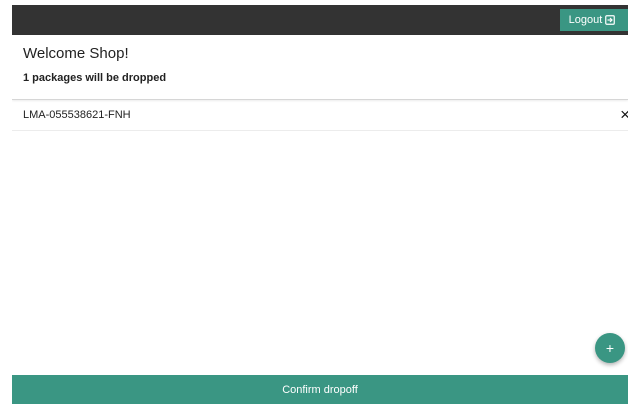 Image resolution: width=628 pixels, height=404 pixels. What do you see at coordinates (95, 78) in the screenshot?
I see `package-count-text: 1 packages will be dropped` at bounding box center [95, 78].